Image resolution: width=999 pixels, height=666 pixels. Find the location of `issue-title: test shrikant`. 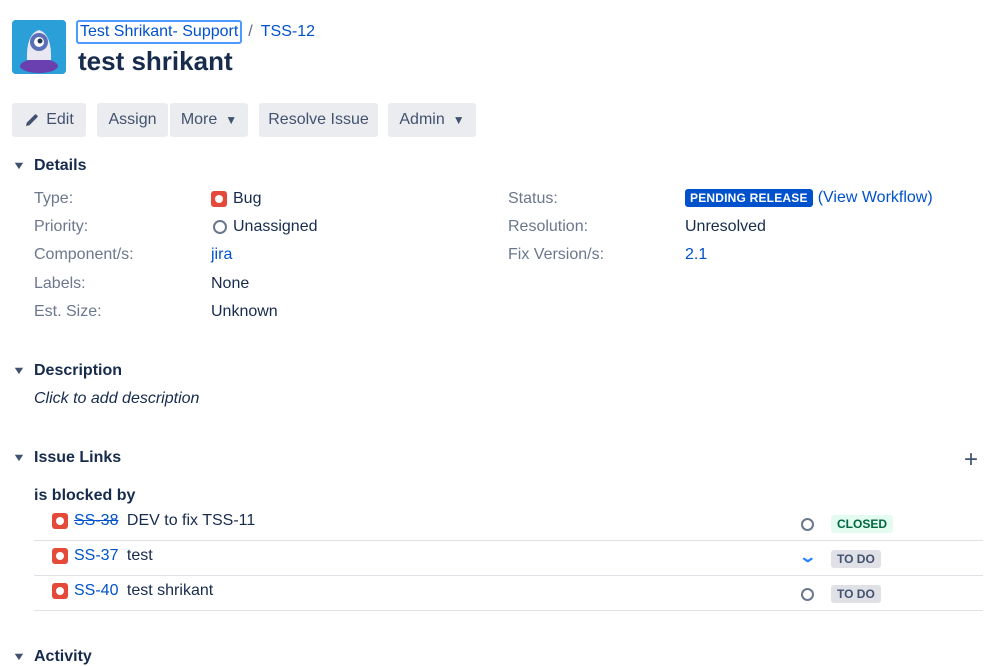

issue-title: test shrikant is located at coordinates (155, 61).